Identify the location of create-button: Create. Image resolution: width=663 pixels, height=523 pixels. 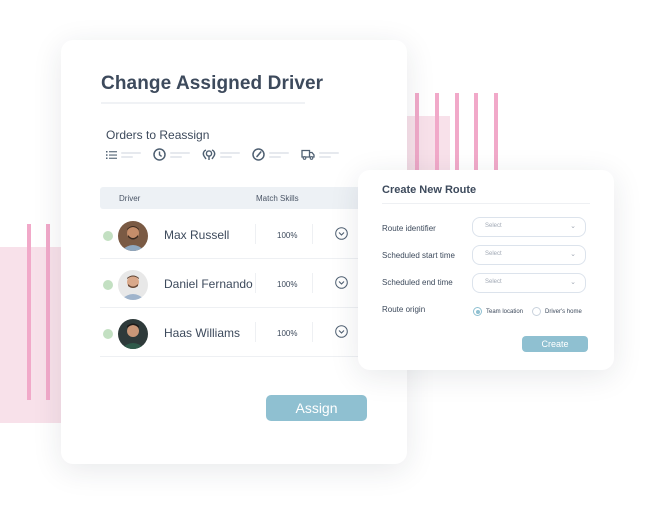
(555, 344).